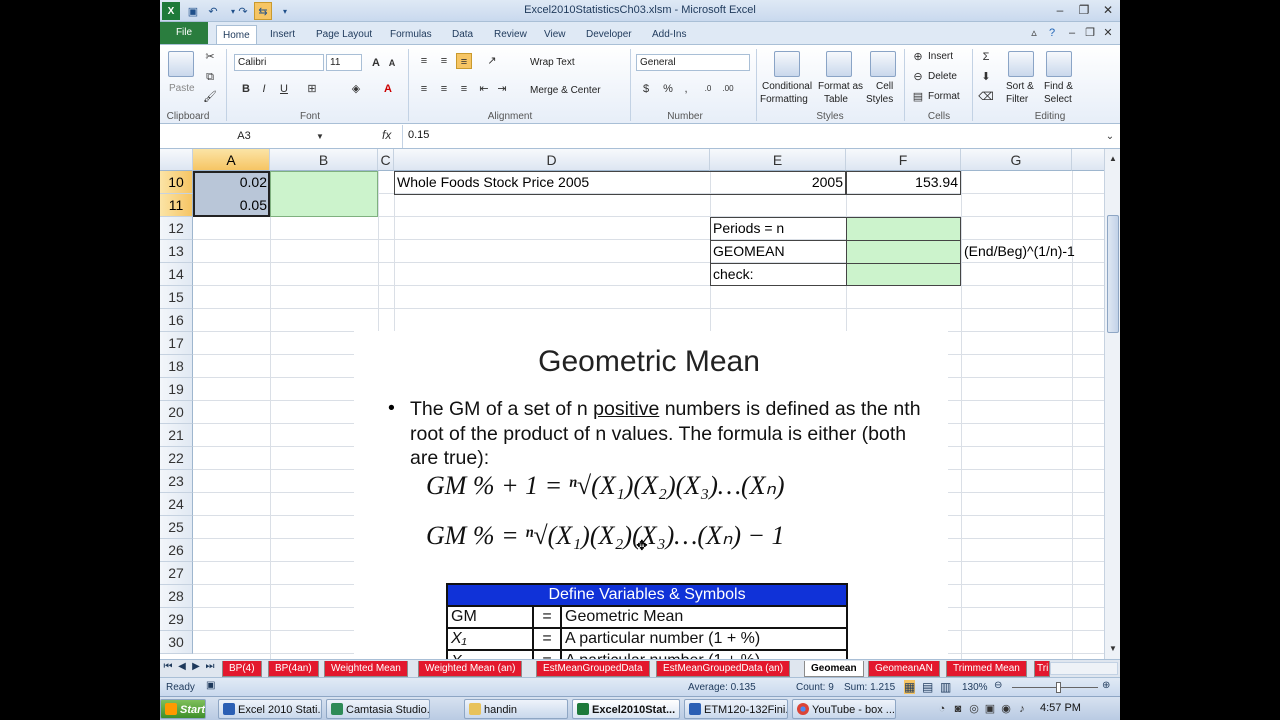 The height and width of the screenshot is (720, 1280). I want to click on row-header: 15, so click(176, 297).